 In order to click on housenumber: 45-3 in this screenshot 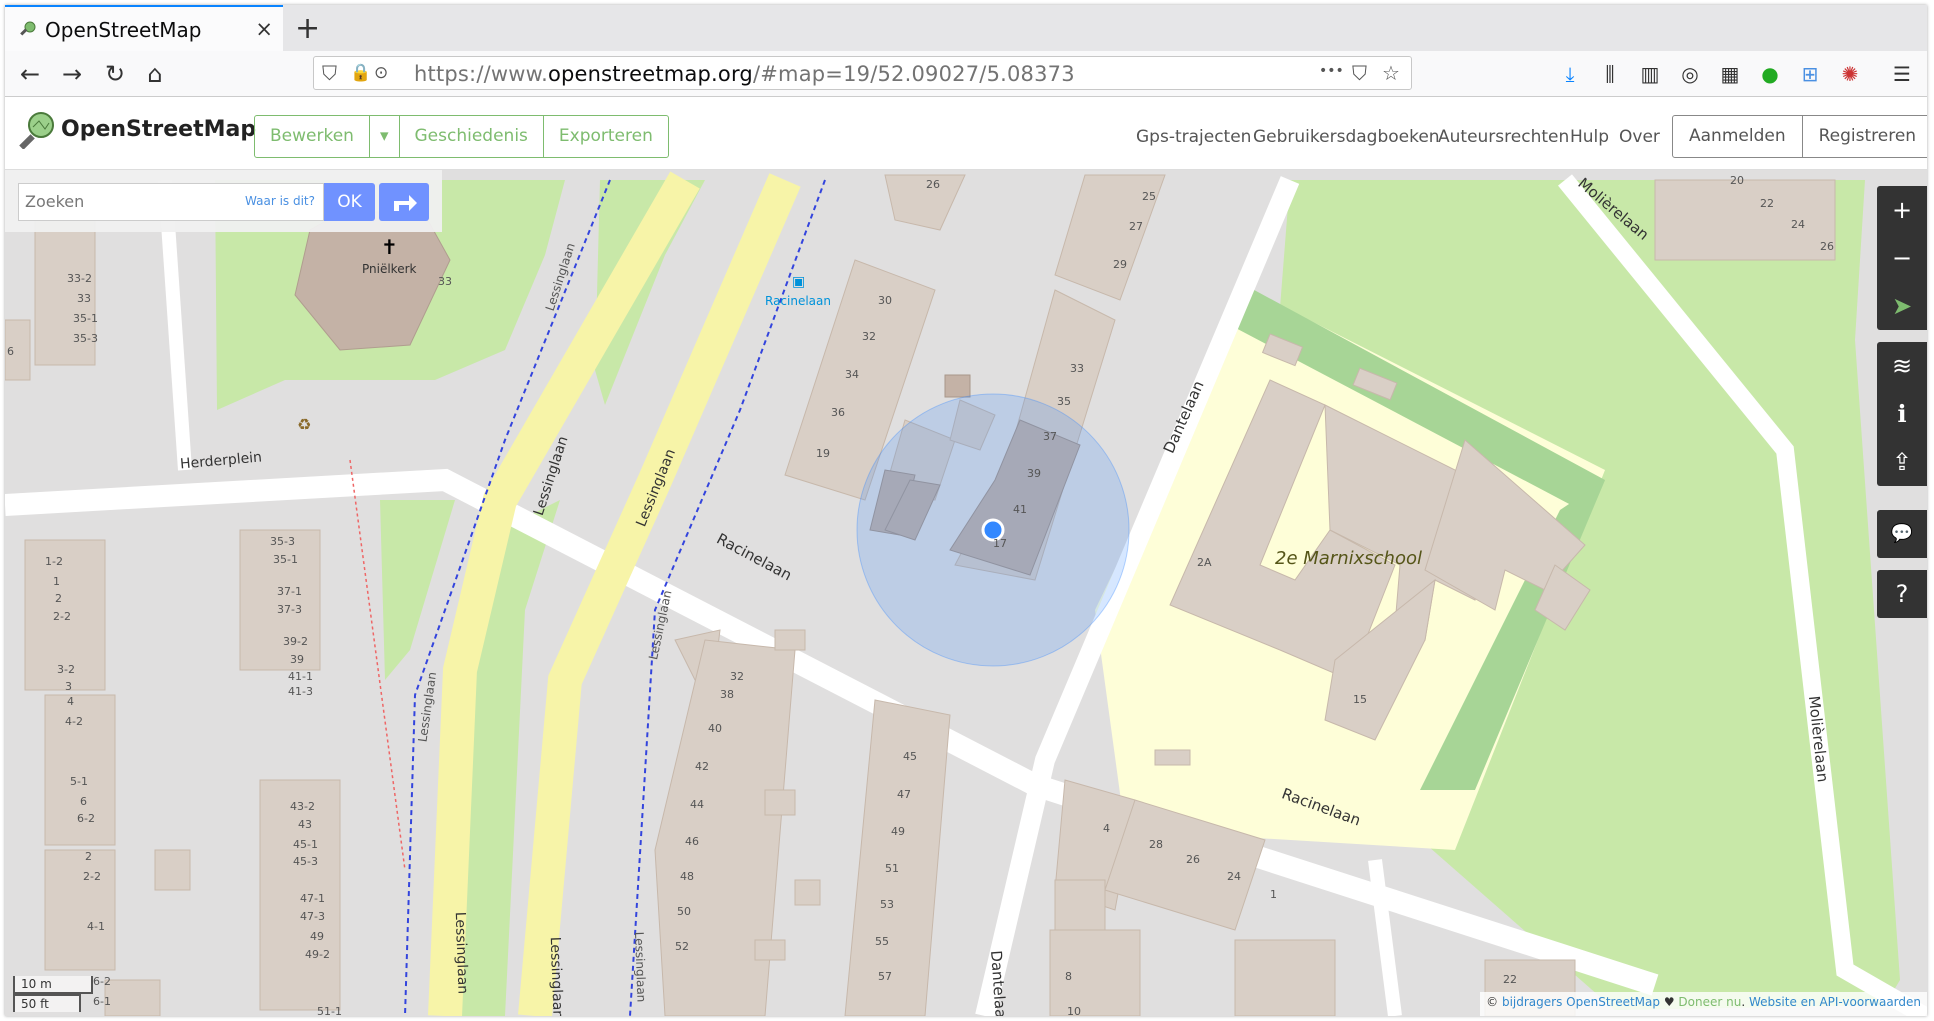, I will do `click(305, 861)`.